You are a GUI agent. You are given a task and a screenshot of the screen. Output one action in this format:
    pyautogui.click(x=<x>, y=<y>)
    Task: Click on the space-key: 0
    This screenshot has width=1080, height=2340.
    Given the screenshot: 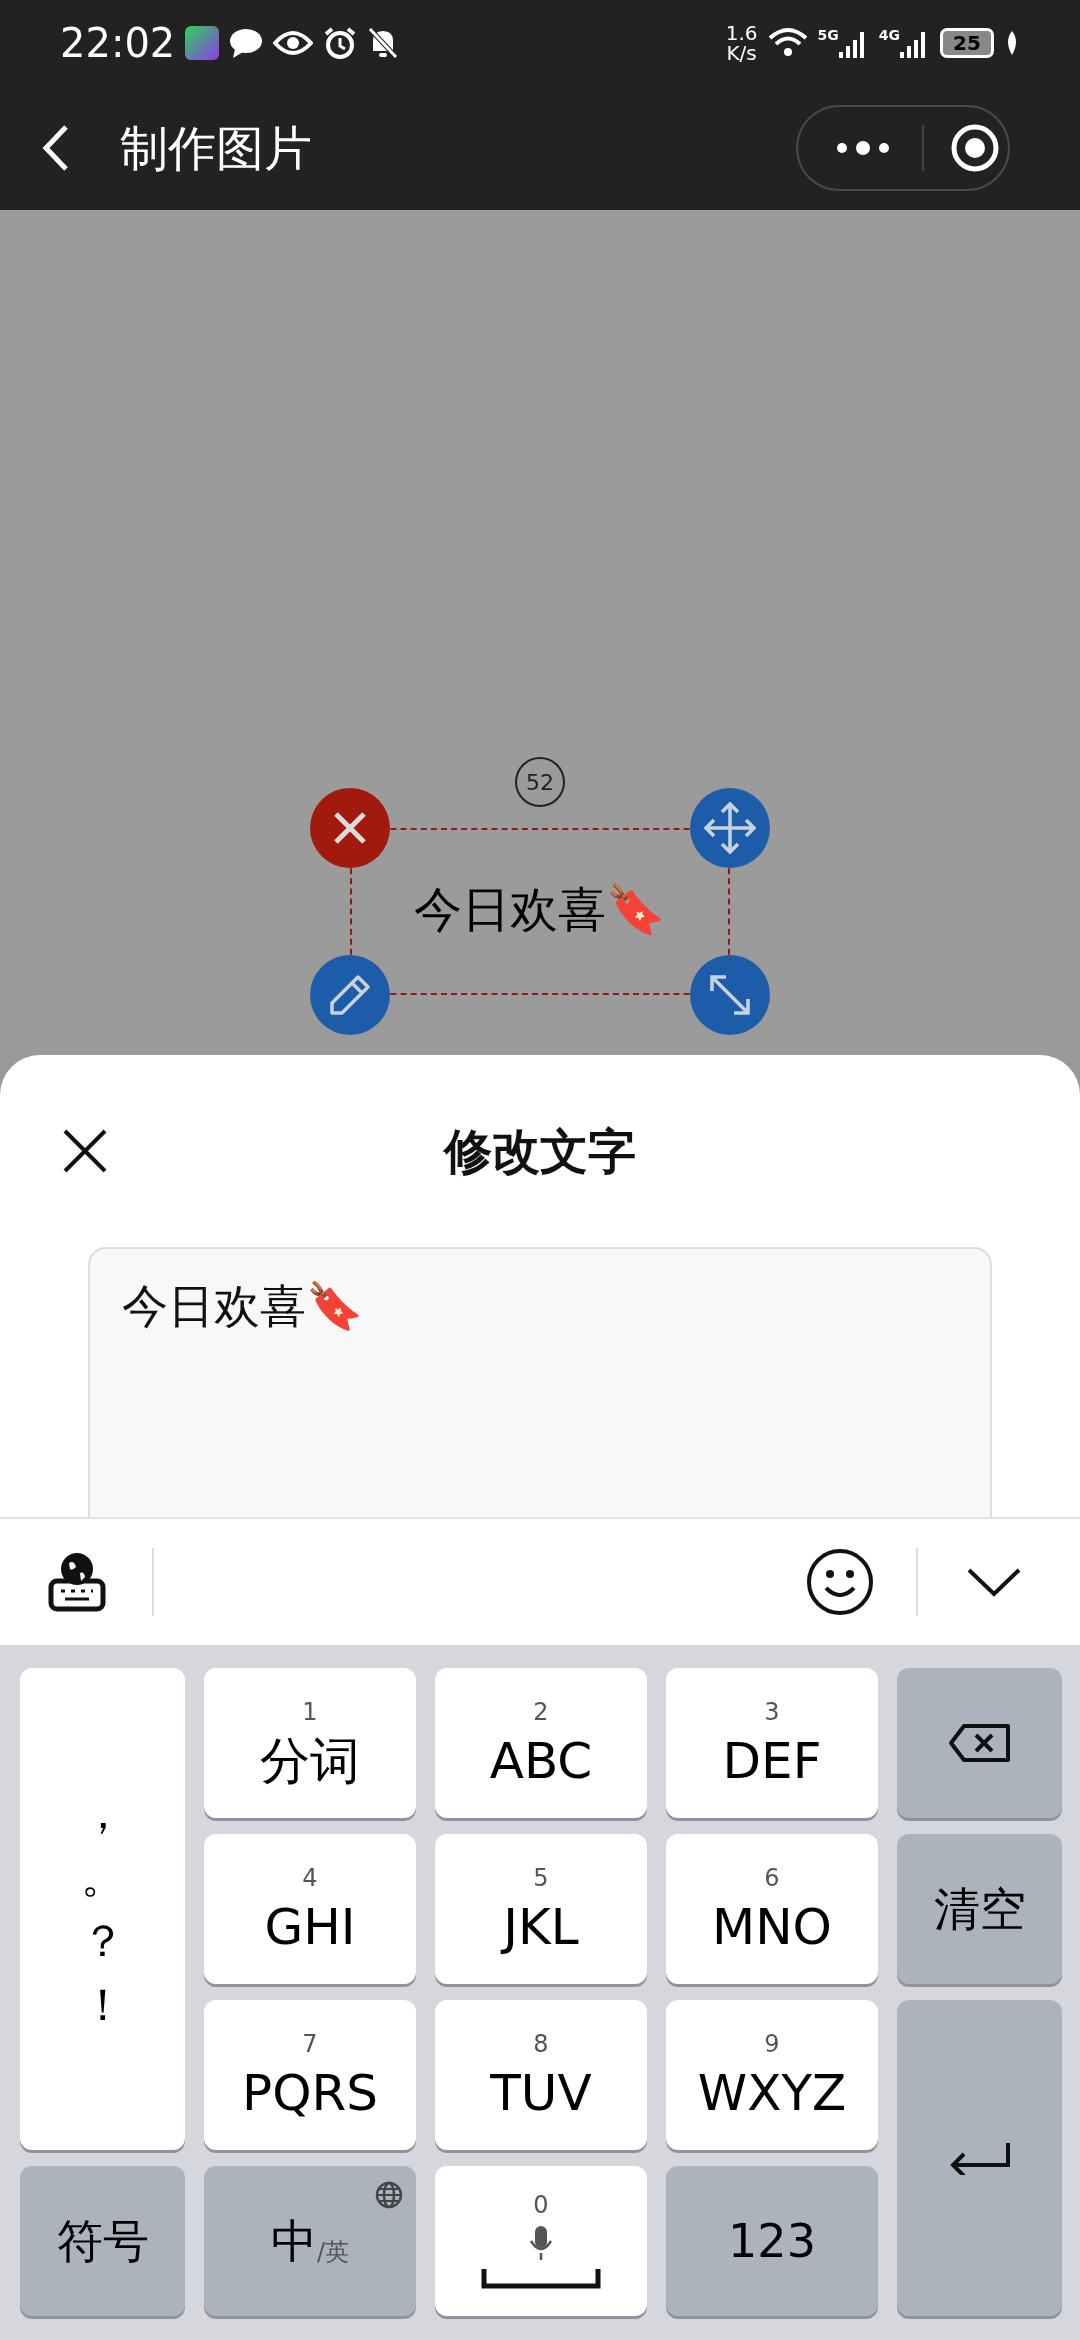 What is the action you would take?
    pyautogui.click(x=541, y=2241)
    